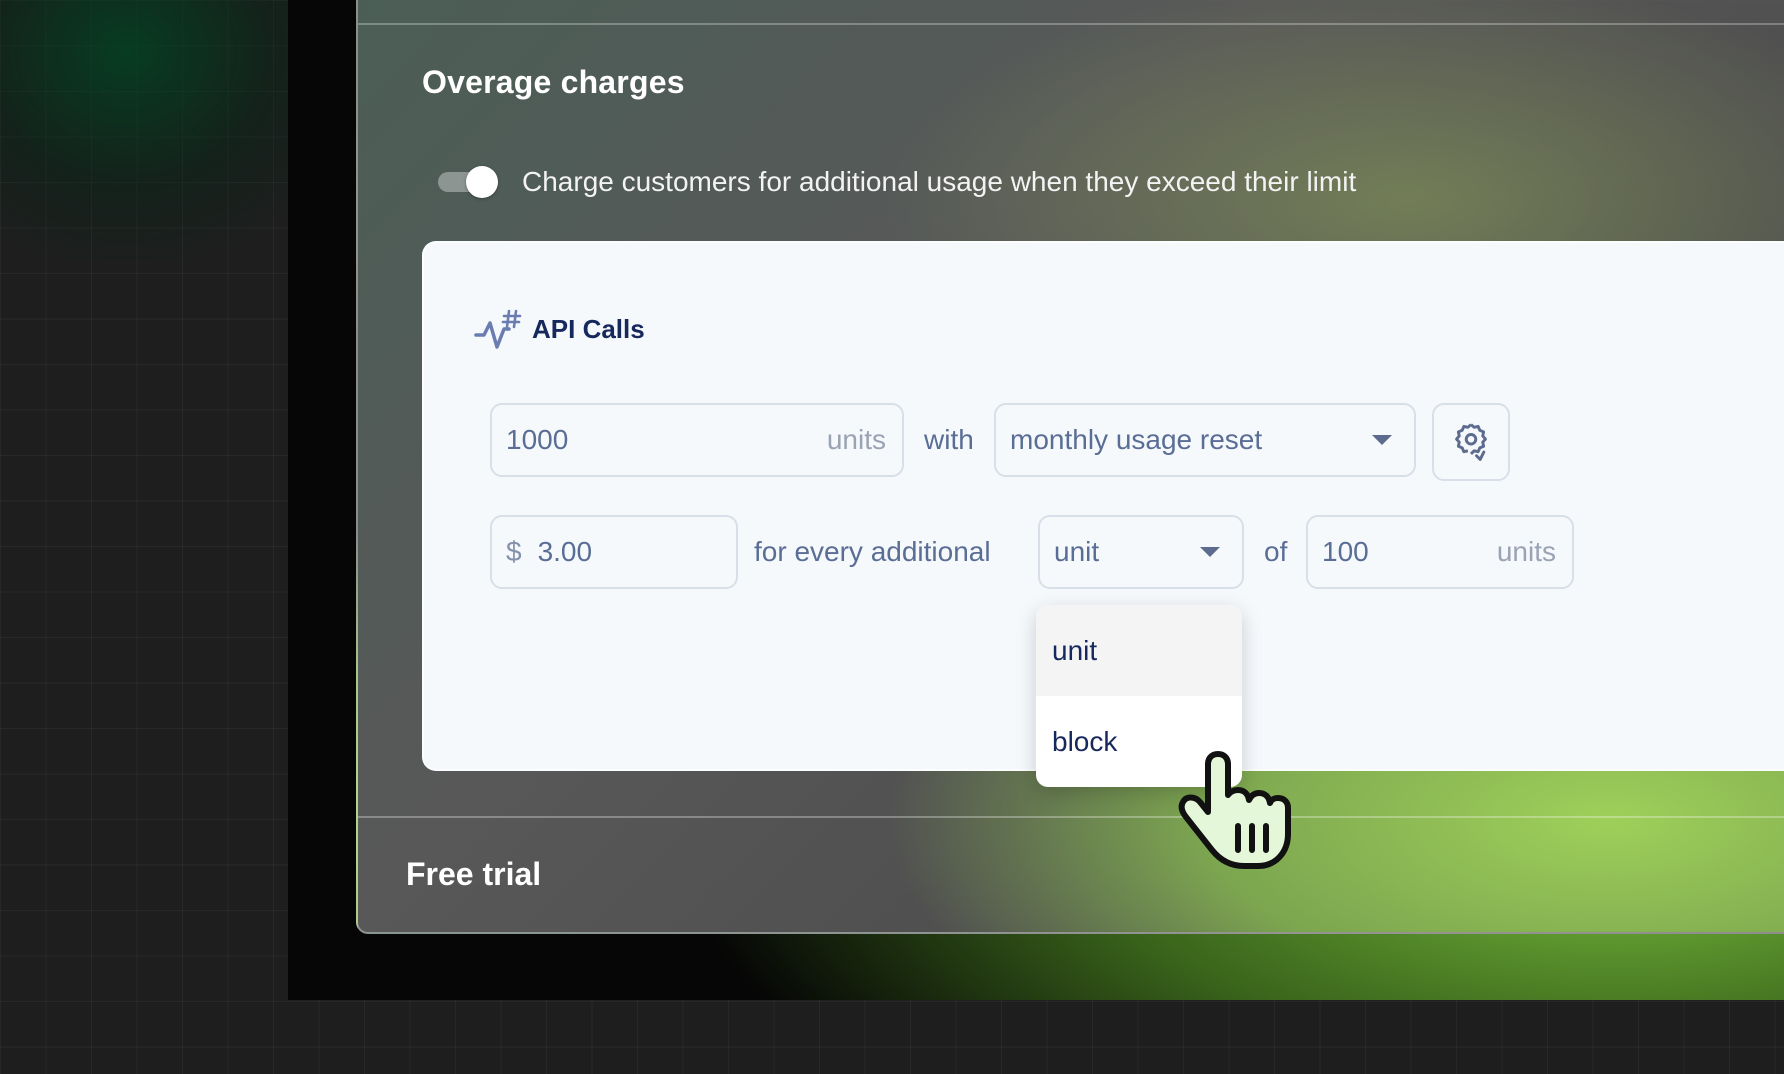 This screenshot has width=1784, height=1074. I want to click on meter-name: API Calls, so click(588, 328).